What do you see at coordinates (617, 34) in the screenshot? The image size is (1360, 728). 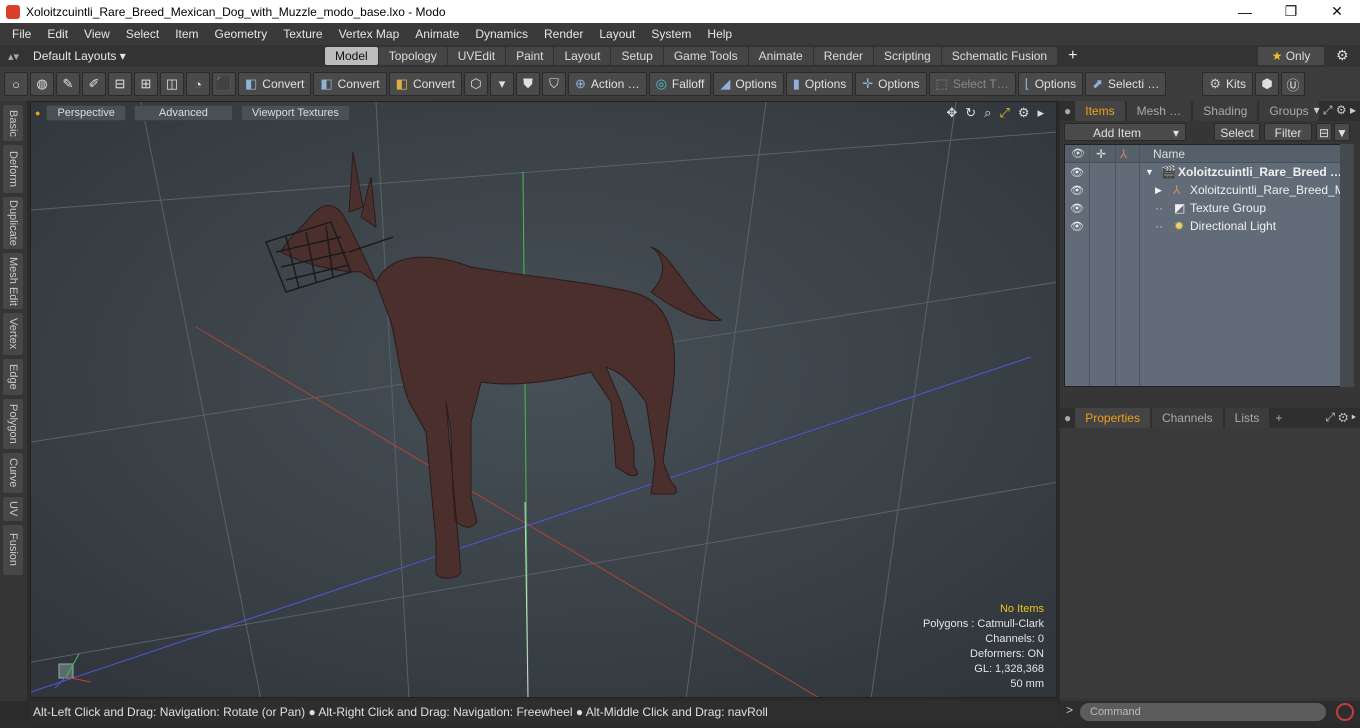 I see `menu-layout: Layout` at bounding box center [617, 34].